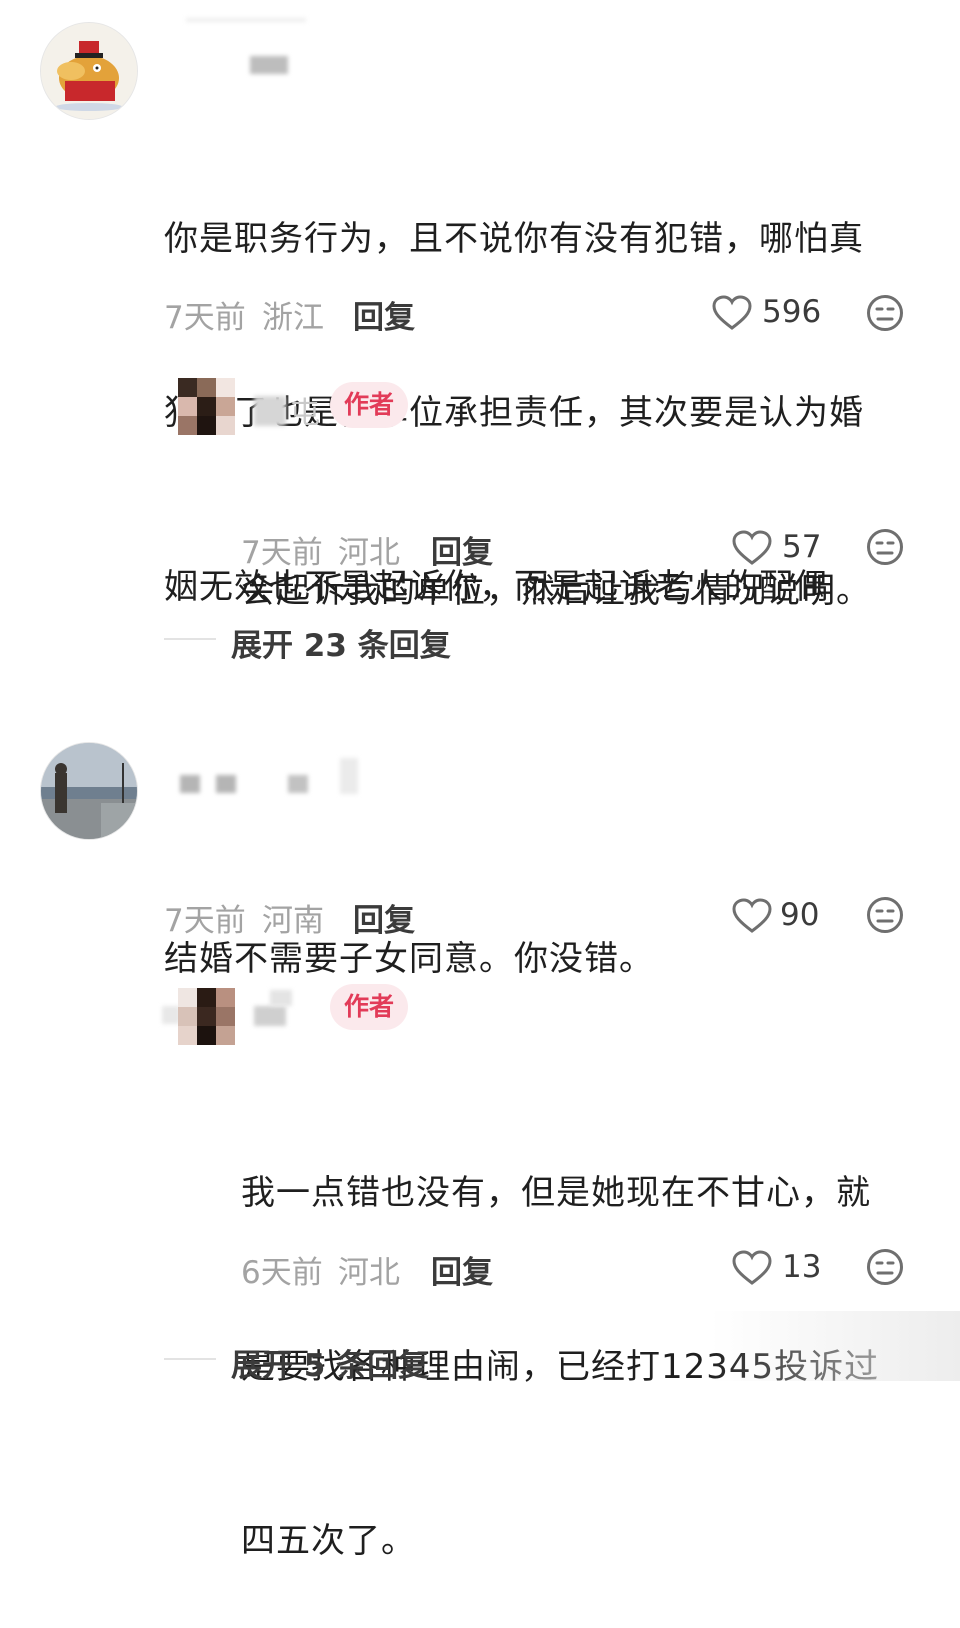 This screenshot has height=1628, width=960. What do you see at coordinates (556, 1193) in the screenshot?
I see `reply-line: 我一点错也没有，但是她现在不甘心，就` at bounding box center [556, 1193].